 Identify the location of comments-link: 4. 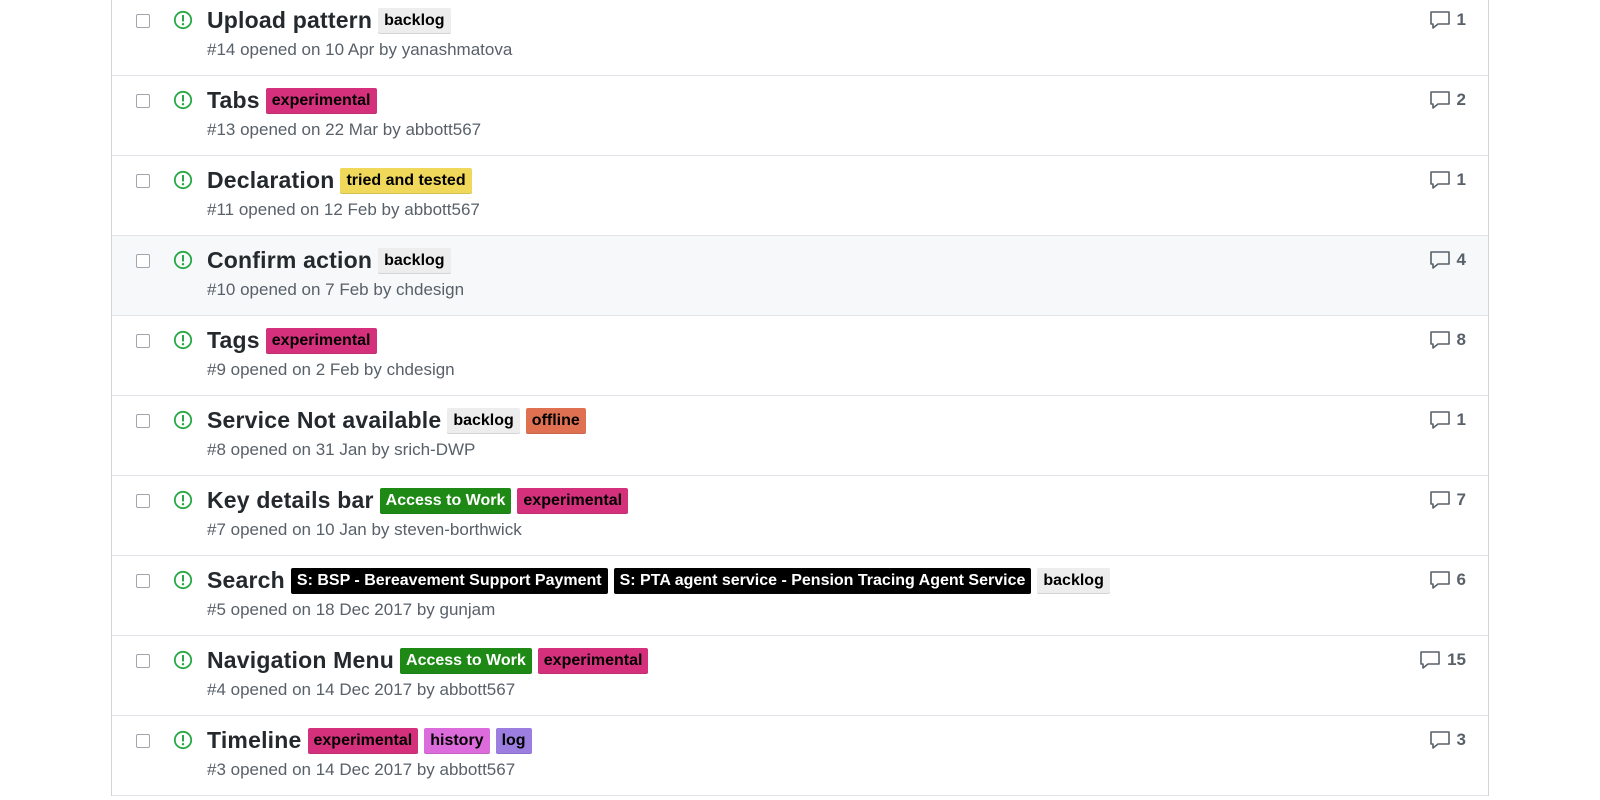
(1447, 260).